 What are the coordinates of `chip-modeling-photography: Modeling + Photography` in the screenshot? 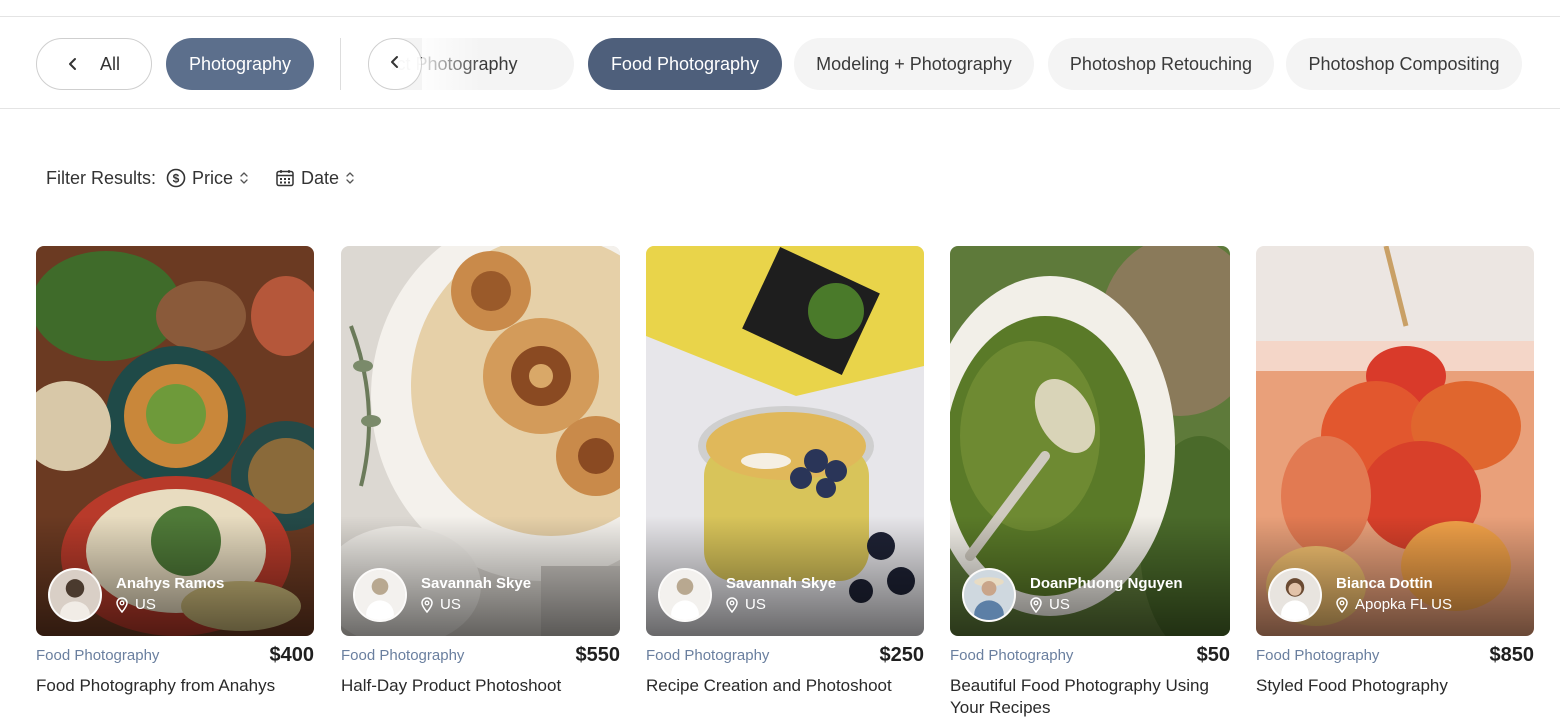 It's located at (914, 64).